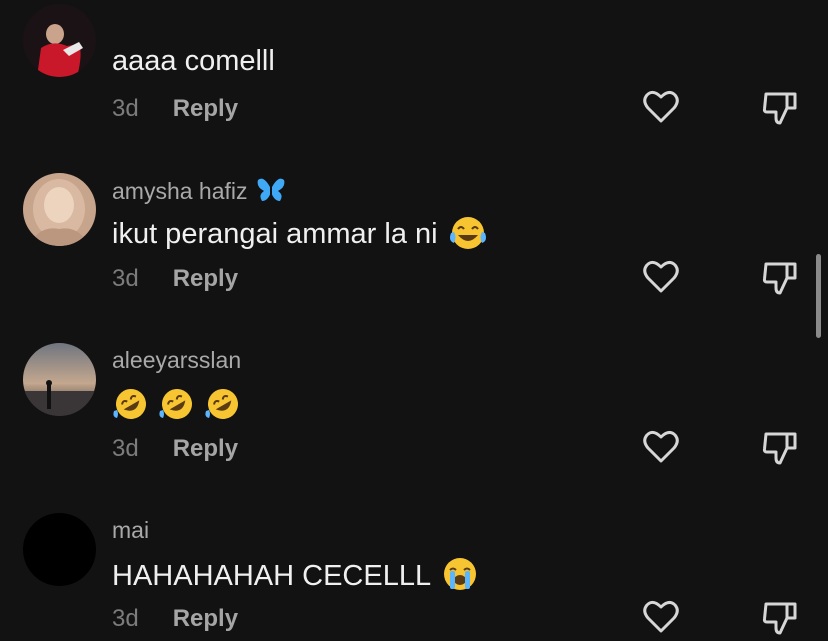 The width and height of the screenshot is (828, 641). Describe the element at coordinates (272, 576) in the screenshot. I see `comment-text-content: HAHAHAHAH CECELLL` at that location.